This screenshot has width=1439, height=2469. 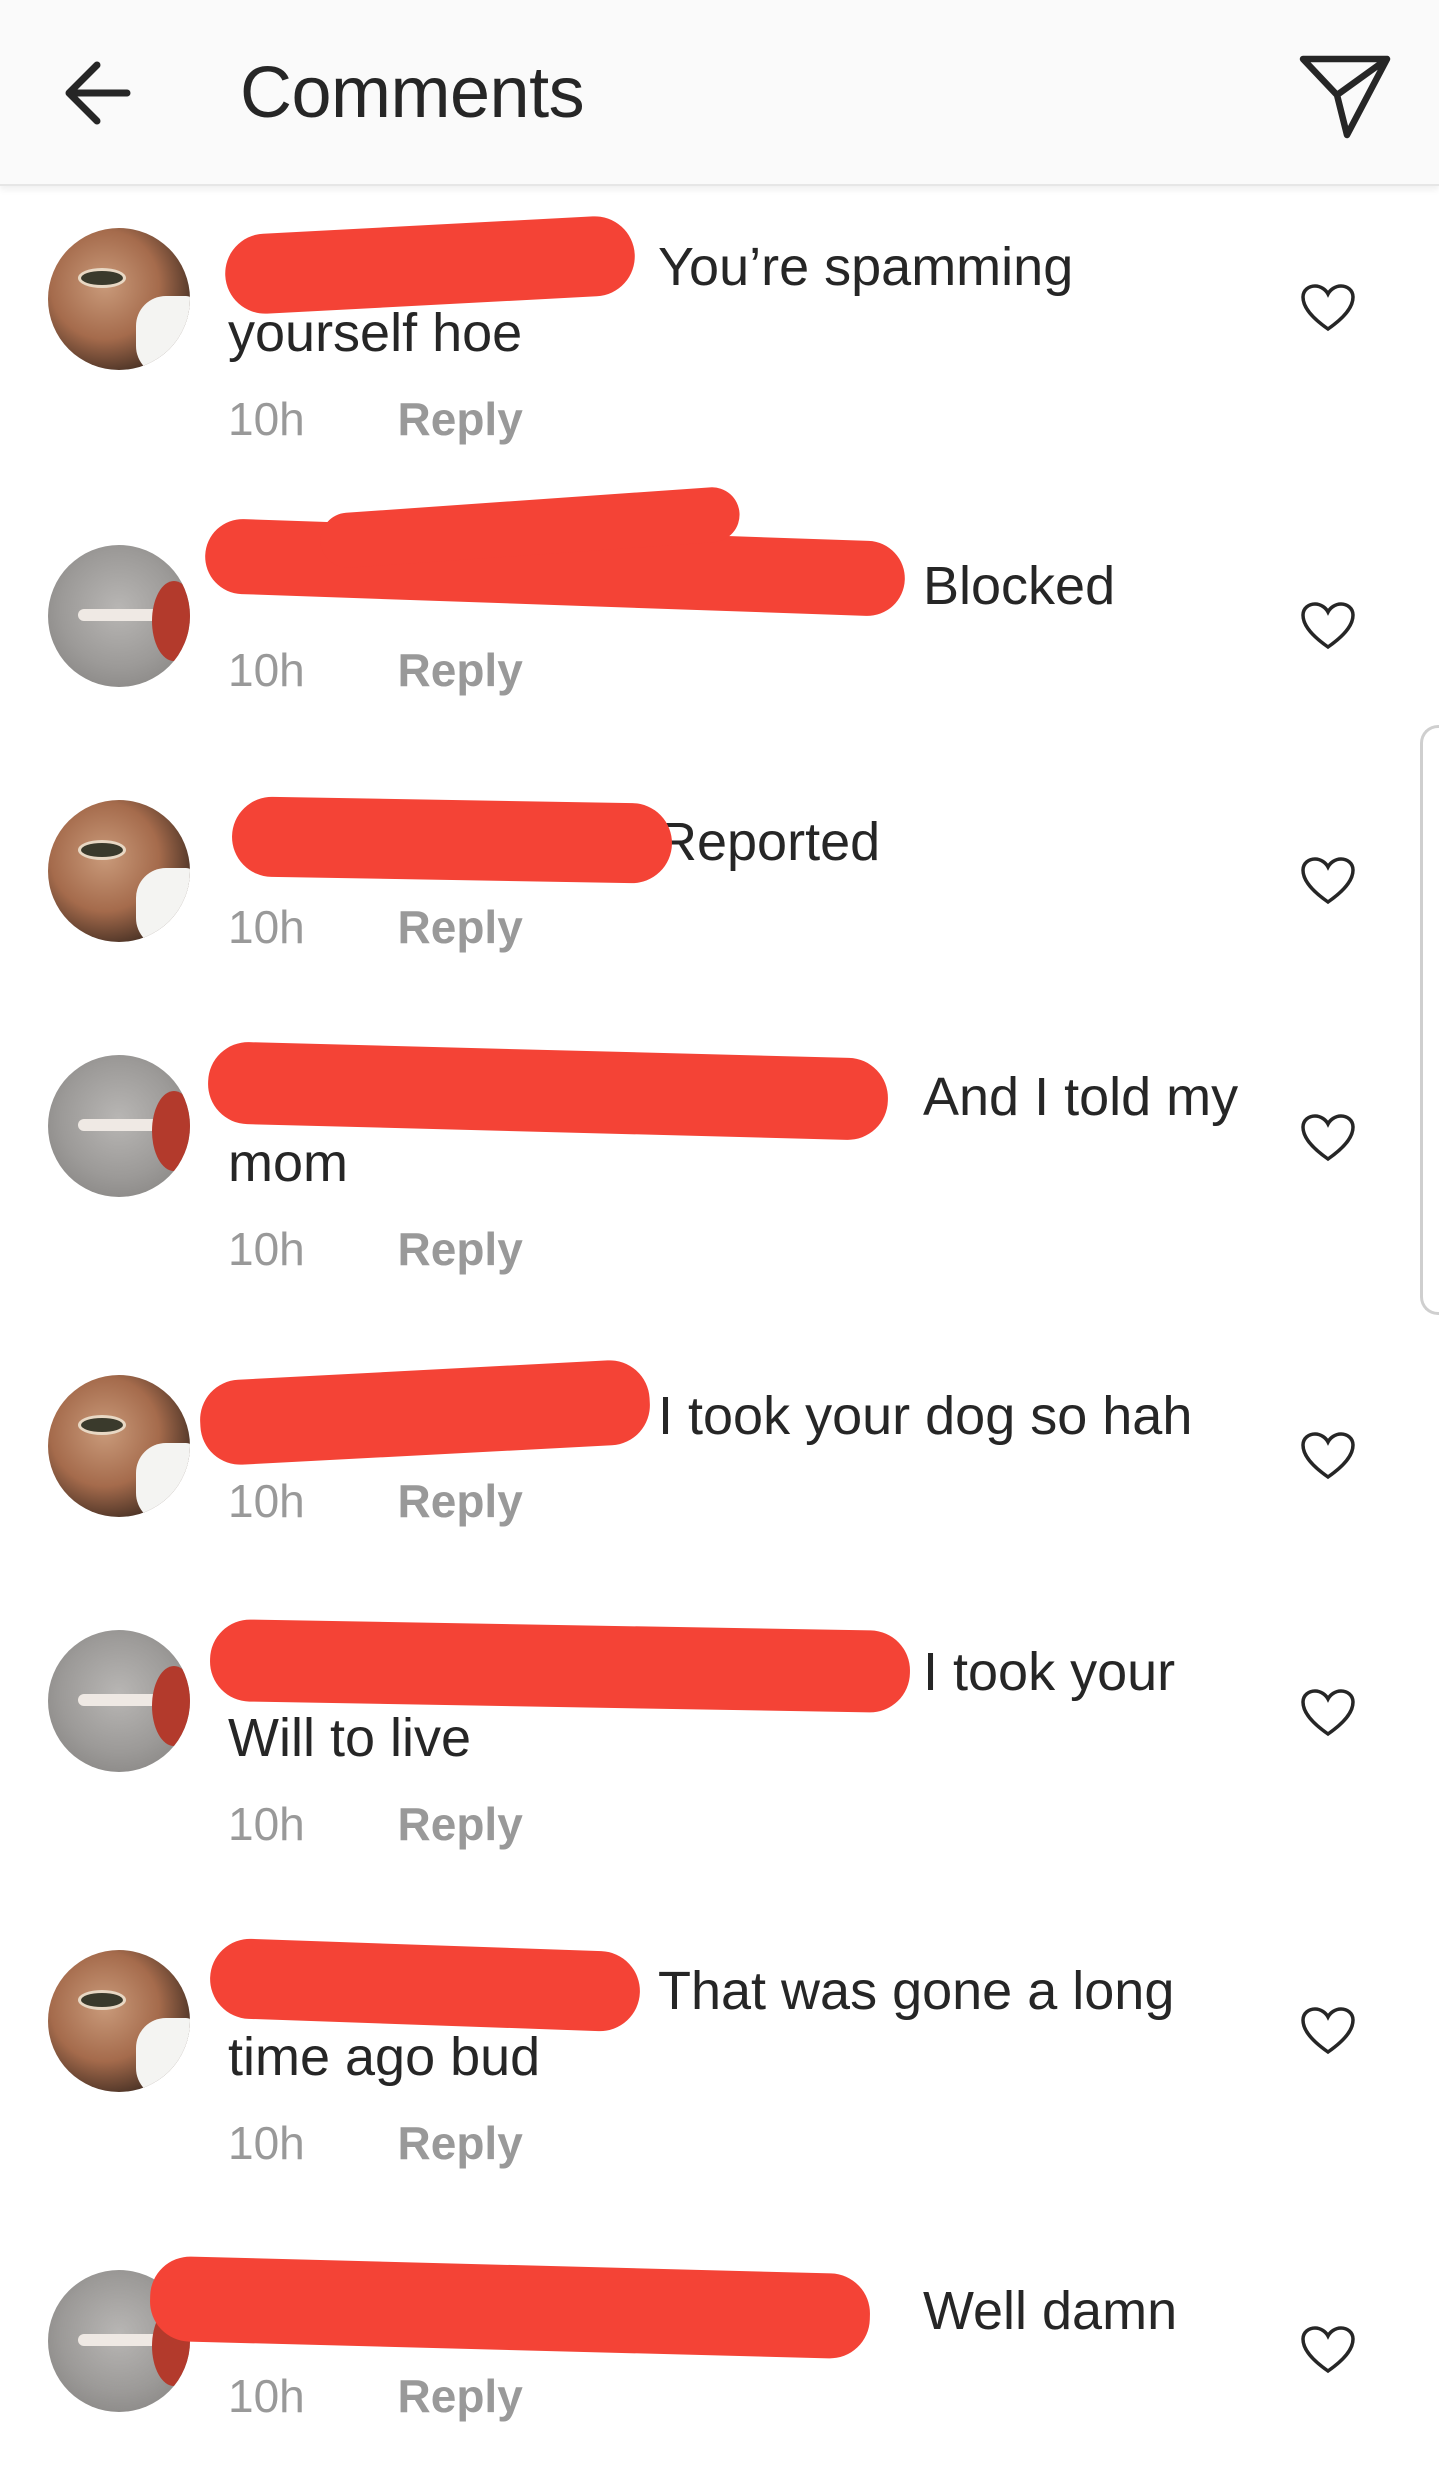 I want to click on share-button, so click(x=1345, y=95).